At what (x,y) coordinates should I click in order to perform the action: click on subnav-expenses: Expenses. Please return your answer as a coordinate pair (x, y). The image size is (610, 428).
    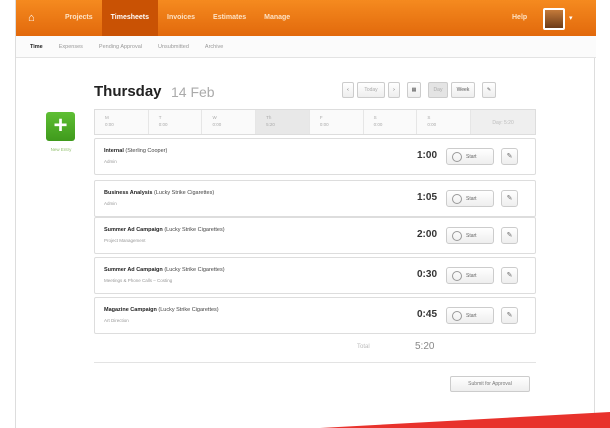
    Looking at the image, I should click on (71, 47).